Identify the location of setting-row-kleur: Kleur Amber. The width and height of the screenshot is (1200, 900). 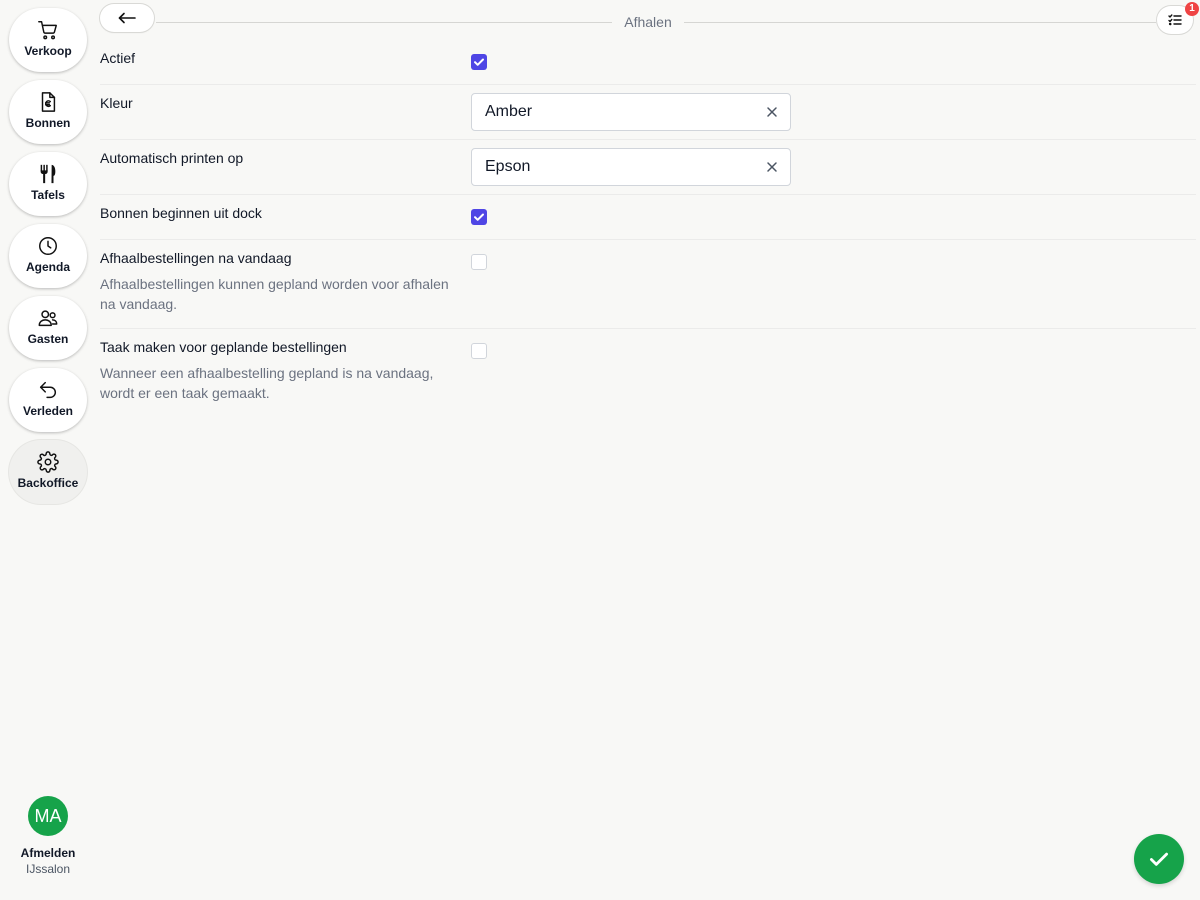
(648, 112).